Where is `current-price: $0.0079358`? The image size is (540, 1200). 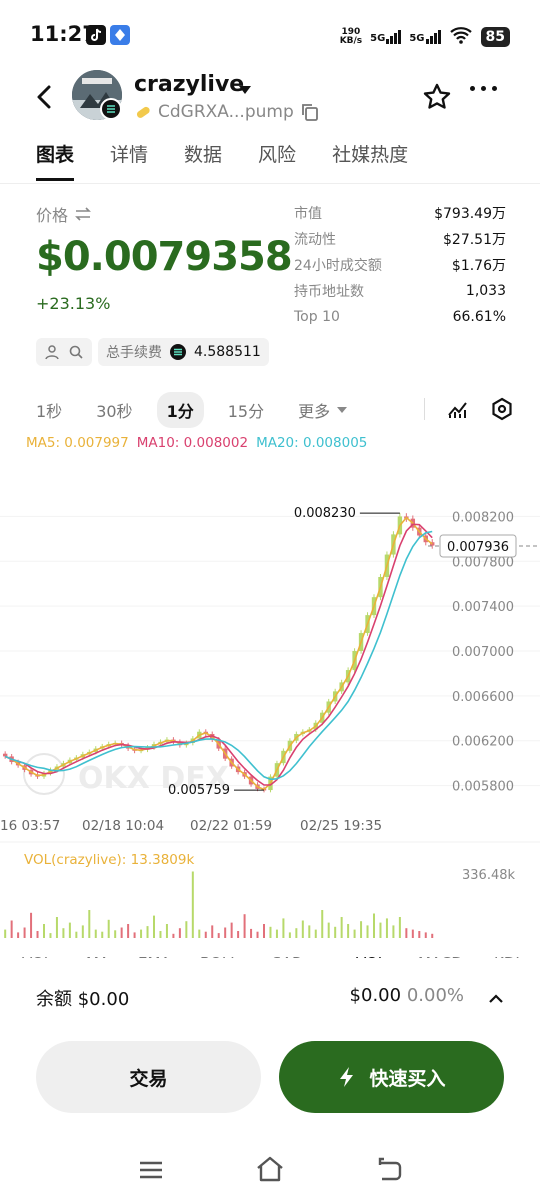
current-price: $0.0079358 is located at coordinates (164, 257).